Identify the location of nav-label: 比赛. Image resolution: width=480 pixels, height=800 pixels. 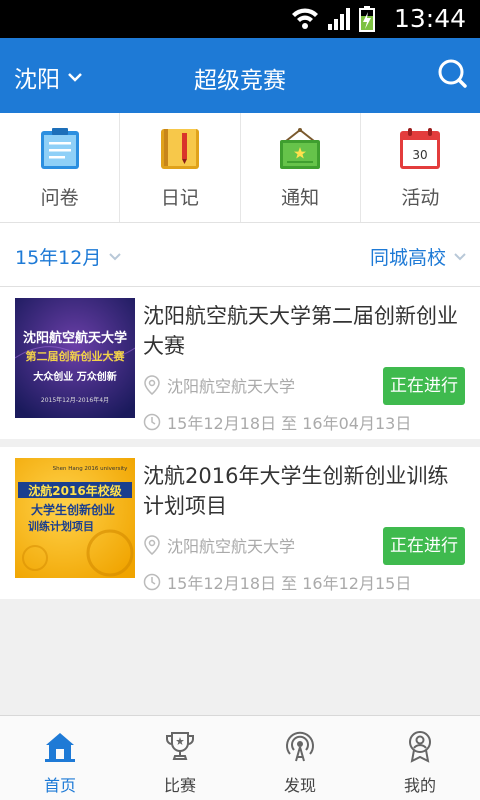
(179, 785).